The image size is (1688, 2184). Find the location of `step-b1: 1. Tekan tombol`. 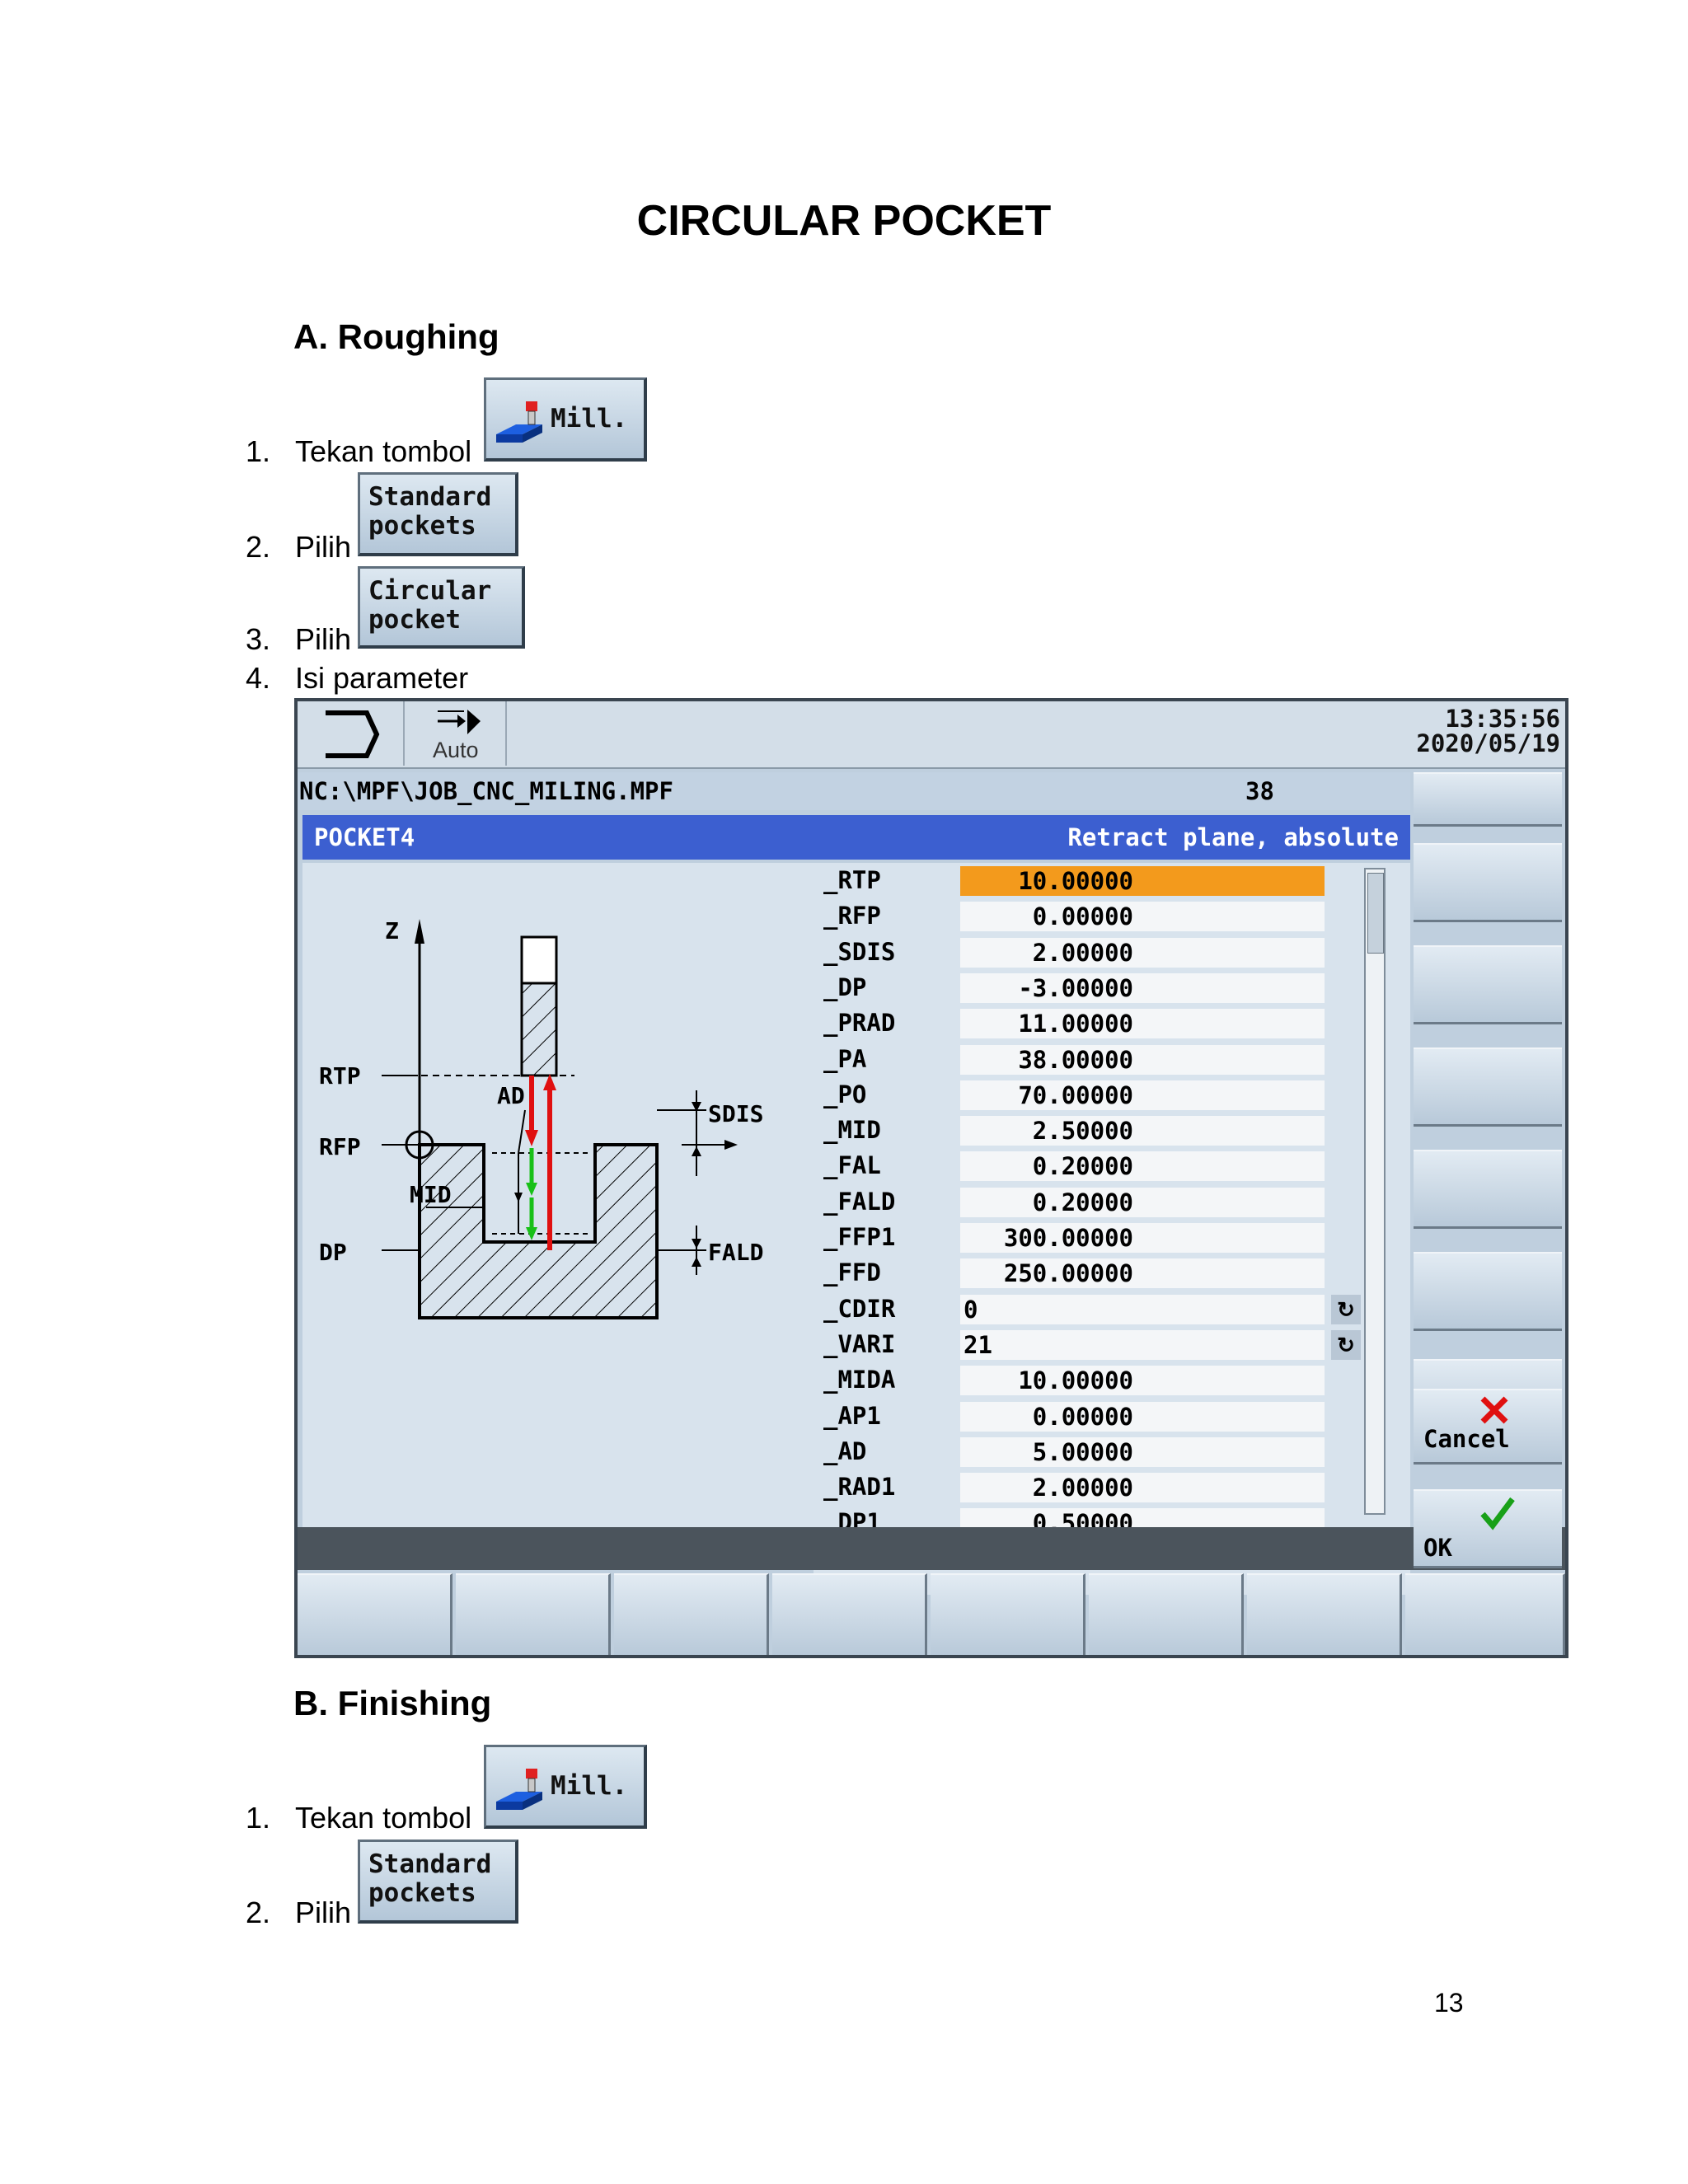

step-b1: 1. Tekan tombol is located at coordinates (358, 1818).